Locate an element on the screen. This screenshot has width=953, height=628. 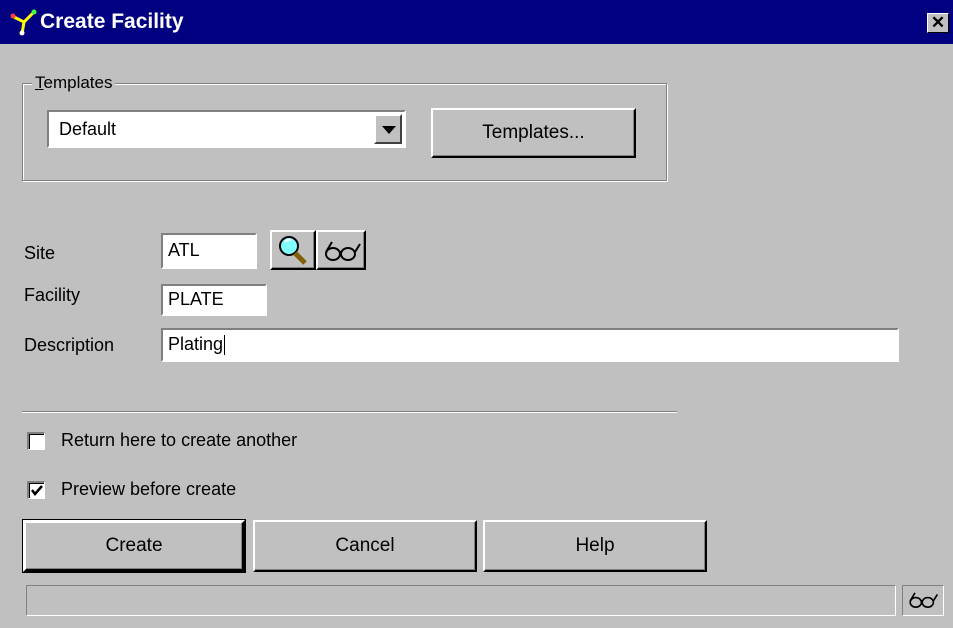
site-search-button is located at coordinates (293, 250).